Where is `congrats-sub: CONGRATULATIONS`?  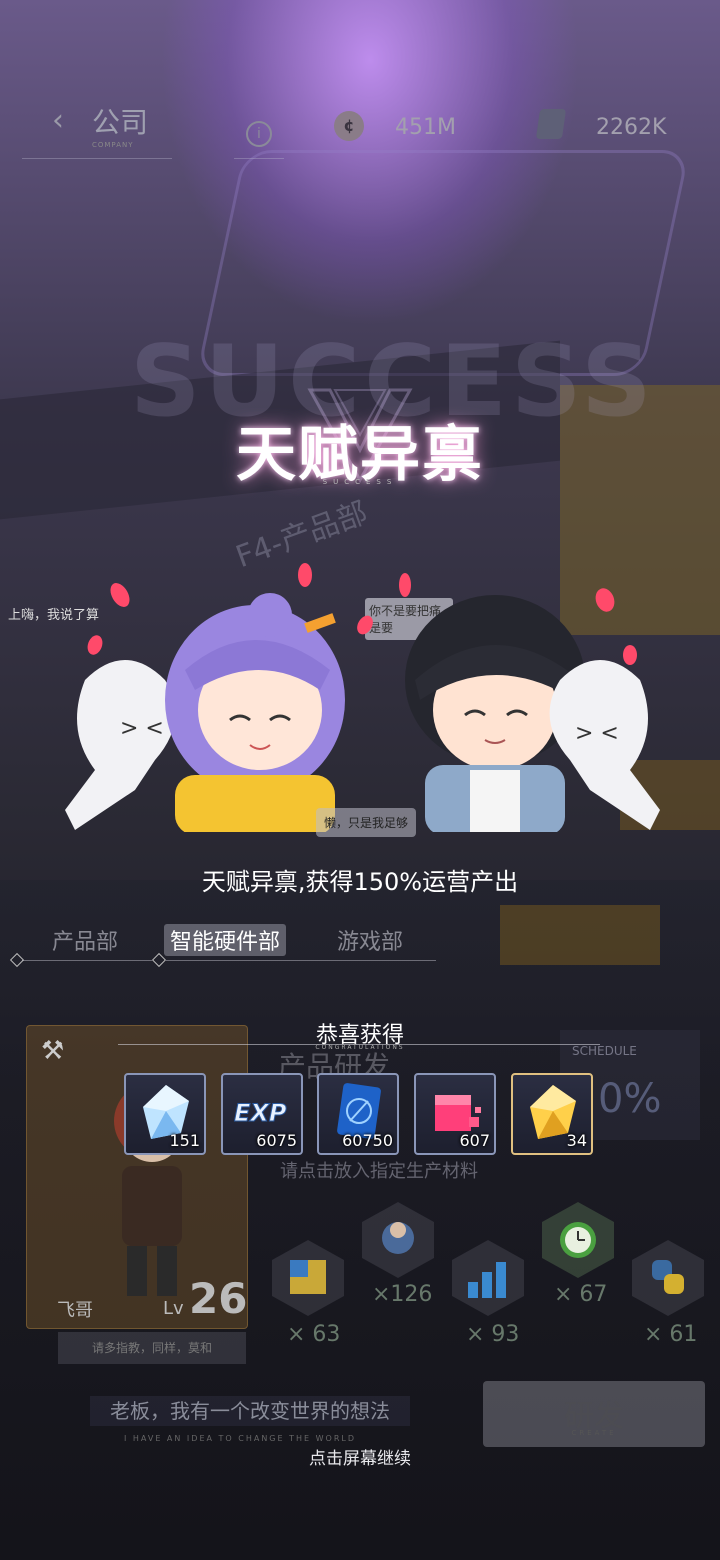
congrats-sub: CONGRATULATIONS is located at coordinates (360, 1047).